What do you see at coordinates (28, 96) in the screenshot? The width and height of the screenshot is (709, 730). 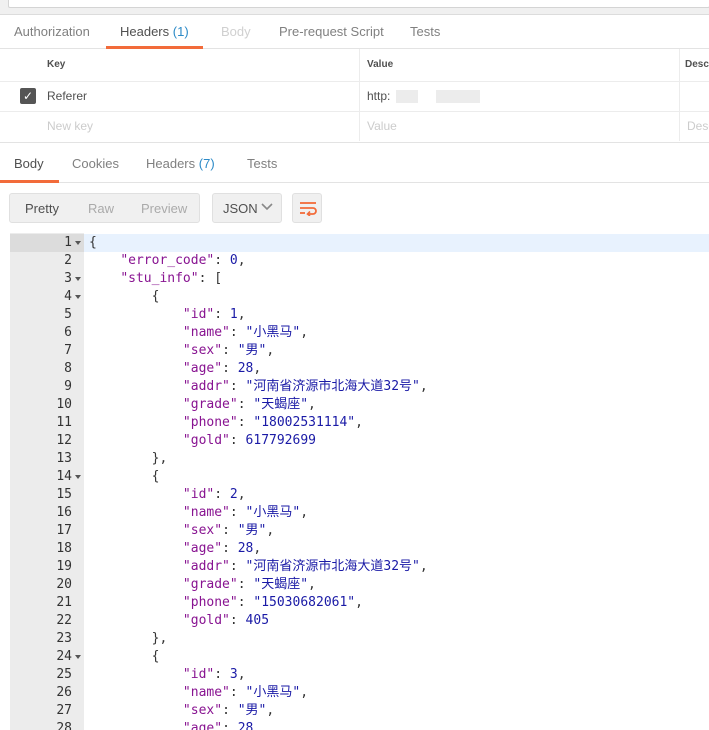 I see `check-icon: ✓` at bounding box center [28, 96].